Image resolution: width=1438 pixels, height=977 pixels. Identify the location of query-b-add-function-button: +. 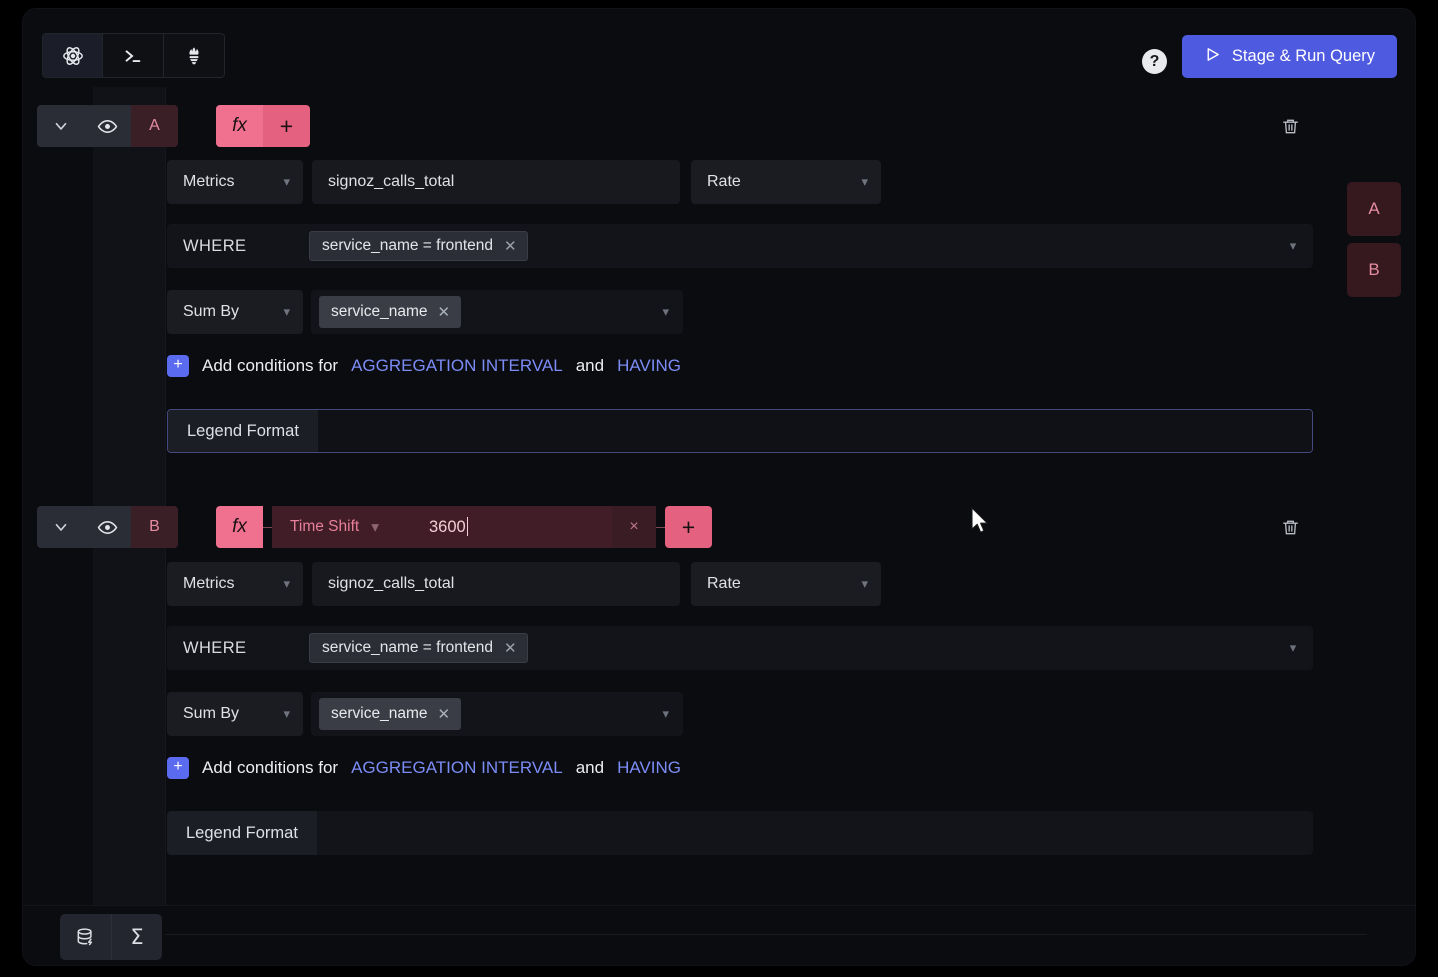
(688, 527).